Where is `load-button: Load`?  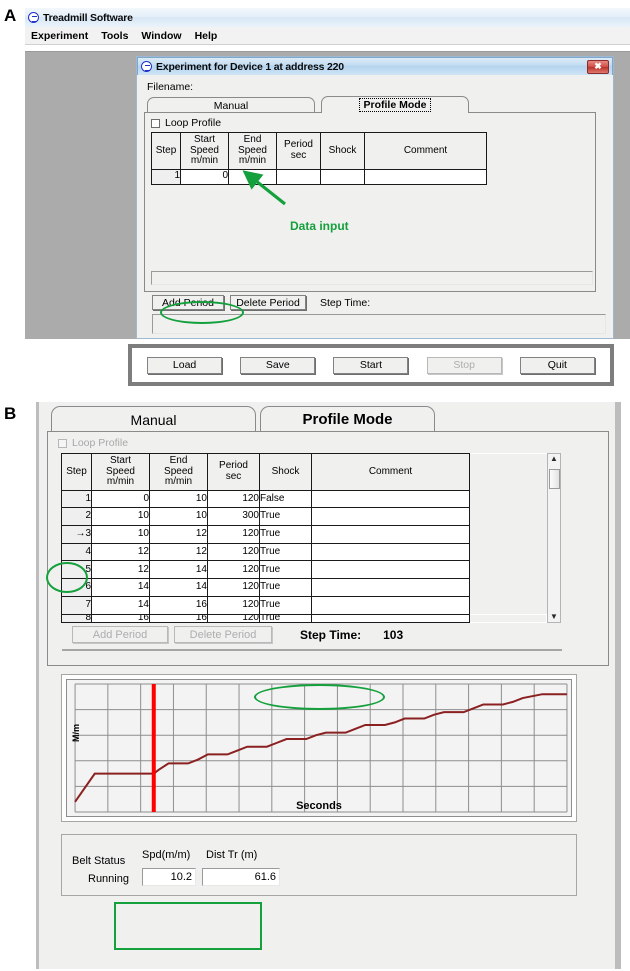
load-button: Load is located at coordinates (185, 365).